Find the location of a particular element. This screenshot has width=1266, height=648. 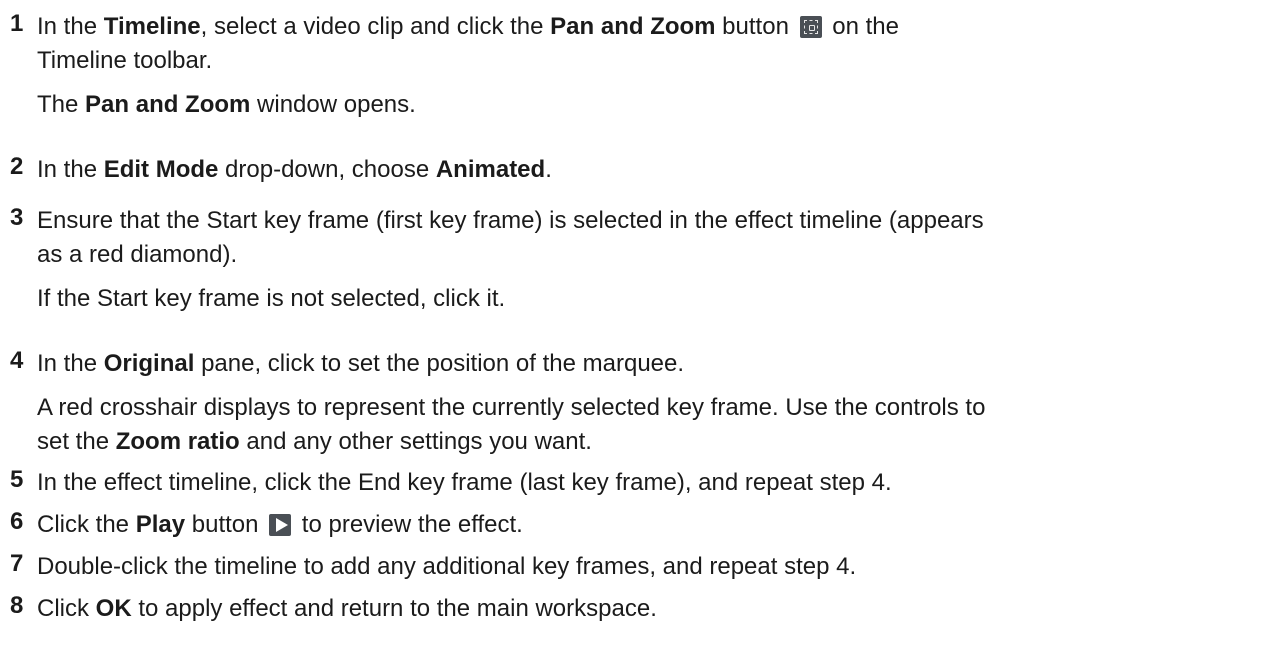

term-zoom-ratio: Zoom ratio is located at coordinates (177, 441).